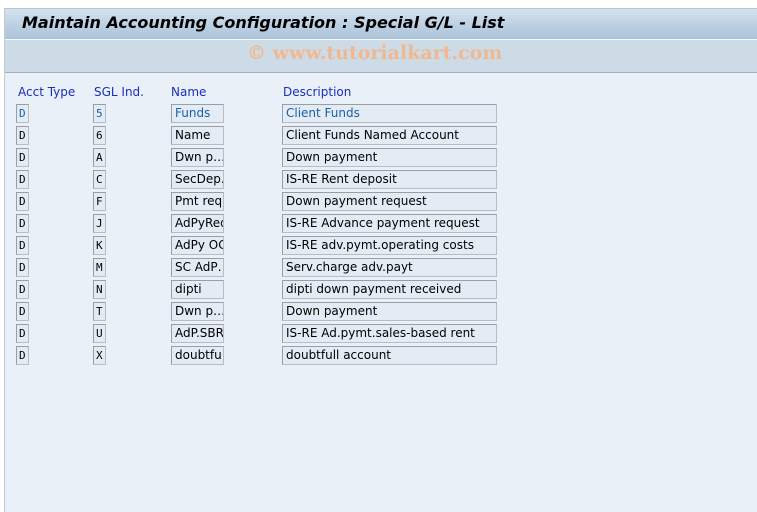 Image resolution: width=757 pixels, height=512 pixels. I want to click on name-field: Funds, so click(197, 113).